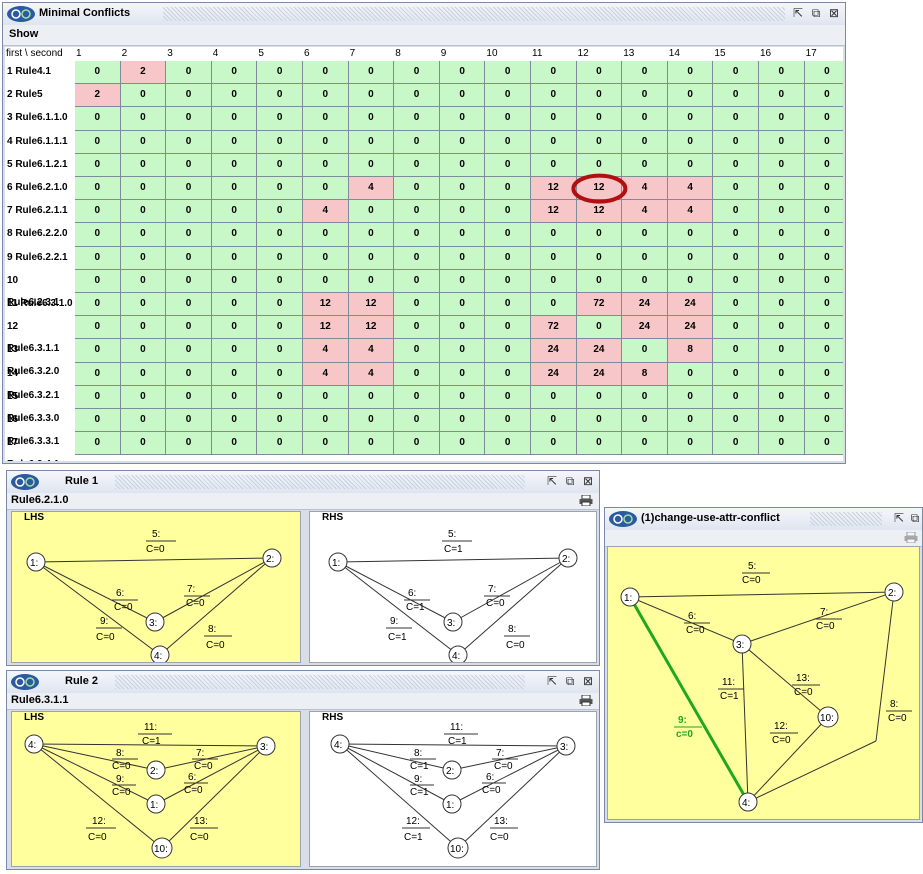  Describe the element at coordinates (303, 482) in the screenshot. I see `title-bar: Rule 1 ⇱ ⧉ ⊠` at that location.